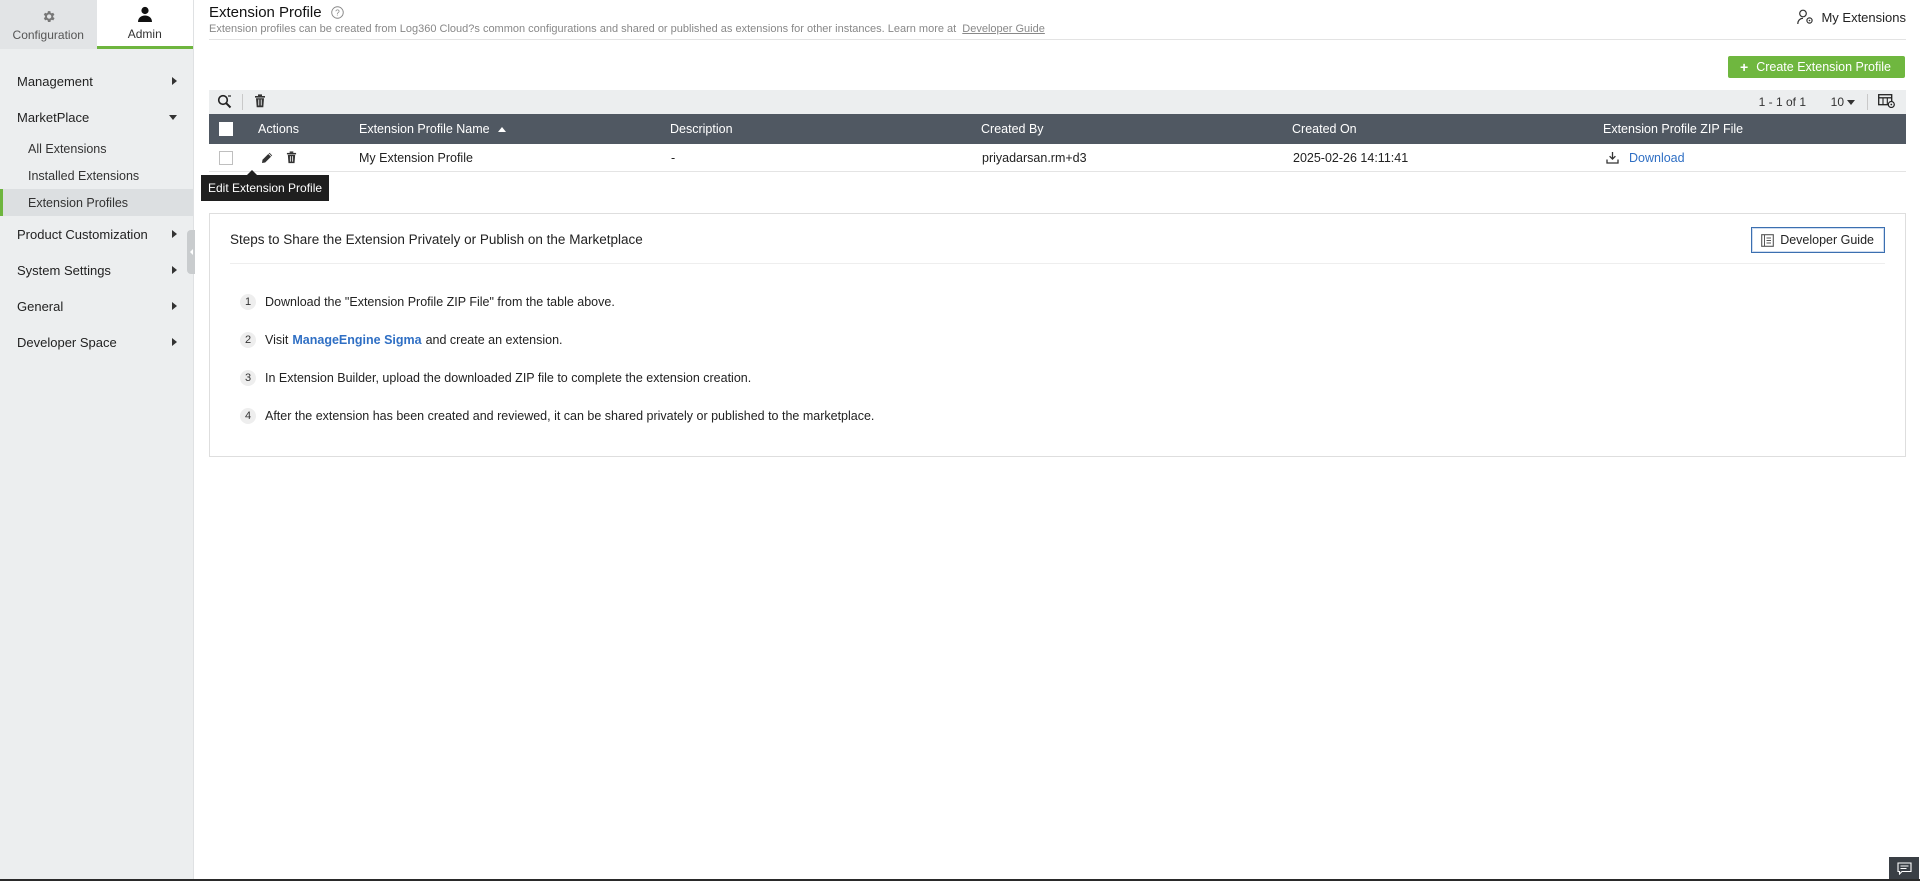 This screenshot has height=881, width=1920. Describe the element at coordinates (494, 340) in the screenshot. I see `step-text-post: and create an extension.` at that location.